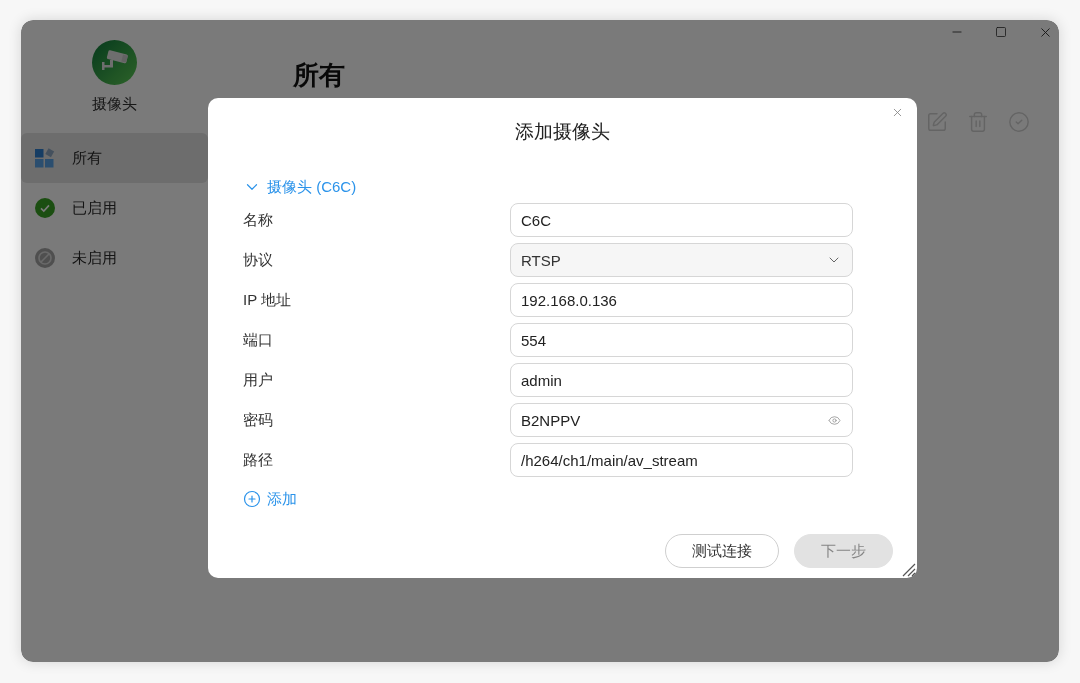  What do you see at coordinates (681, 460) in the screenshot?
I see `text-field: /h264/ch1/main/av_stream` at bounding box center [681, 460].